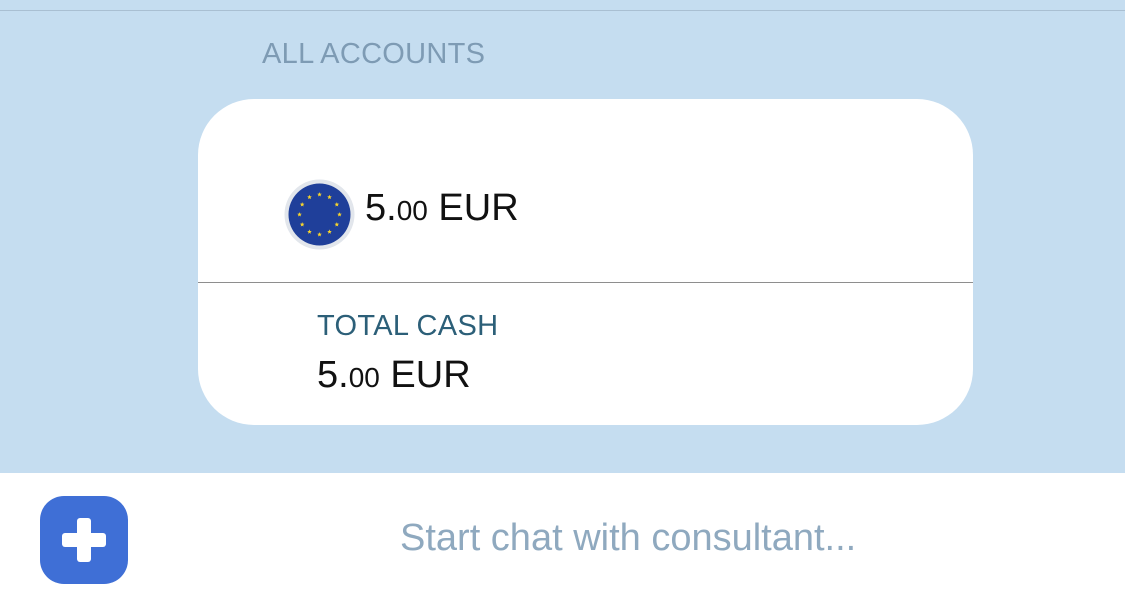 The height and width of the screenshot is (609, 1125). I want to click on plus-icon, so click(84, 540).